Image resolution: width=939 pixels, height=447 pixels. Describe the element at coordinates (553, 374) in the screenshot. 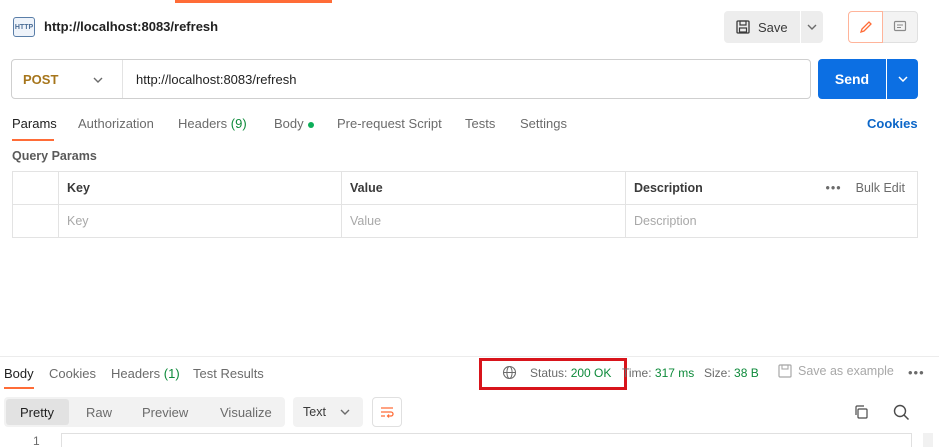

I see `status-highlight-box` at that location.